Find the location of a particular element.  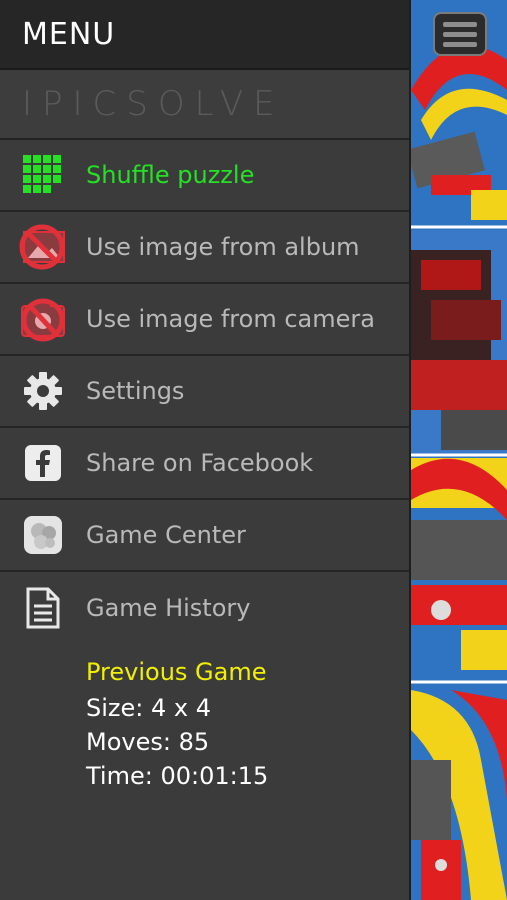

camera-disabled-icon is located at coordinates (43, 319).